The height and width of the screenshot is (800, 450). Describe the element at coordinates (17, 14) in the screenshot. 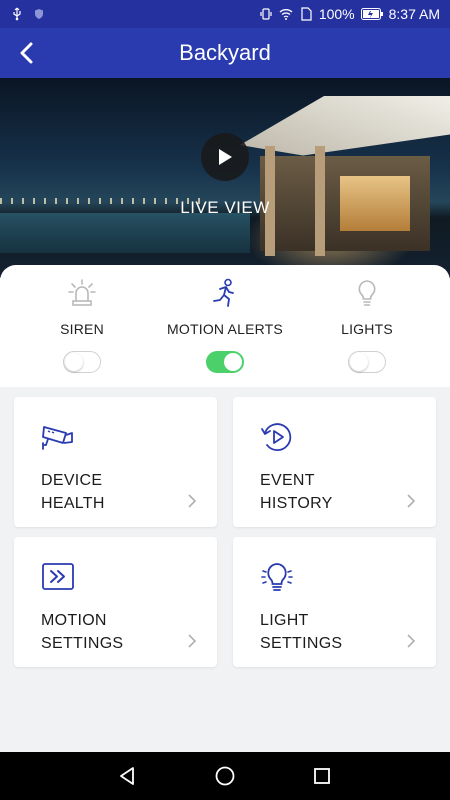

I see `usb-icon` at that location.